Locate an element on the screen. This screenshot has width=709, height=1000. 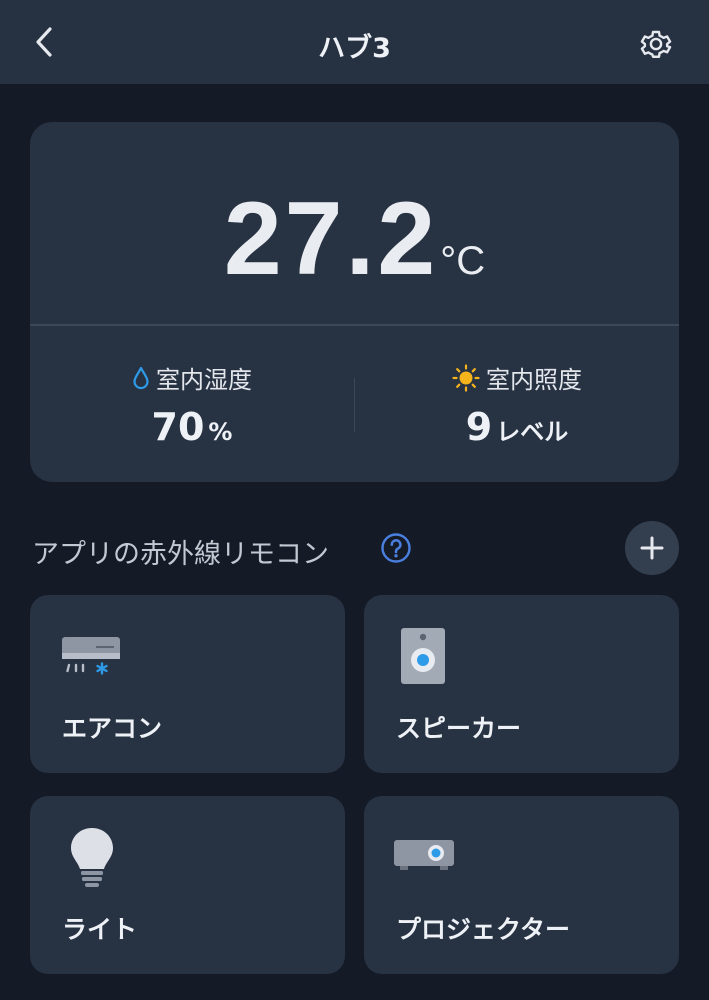
temperature-display: 27.2°C is located at coordinates (354, 239).